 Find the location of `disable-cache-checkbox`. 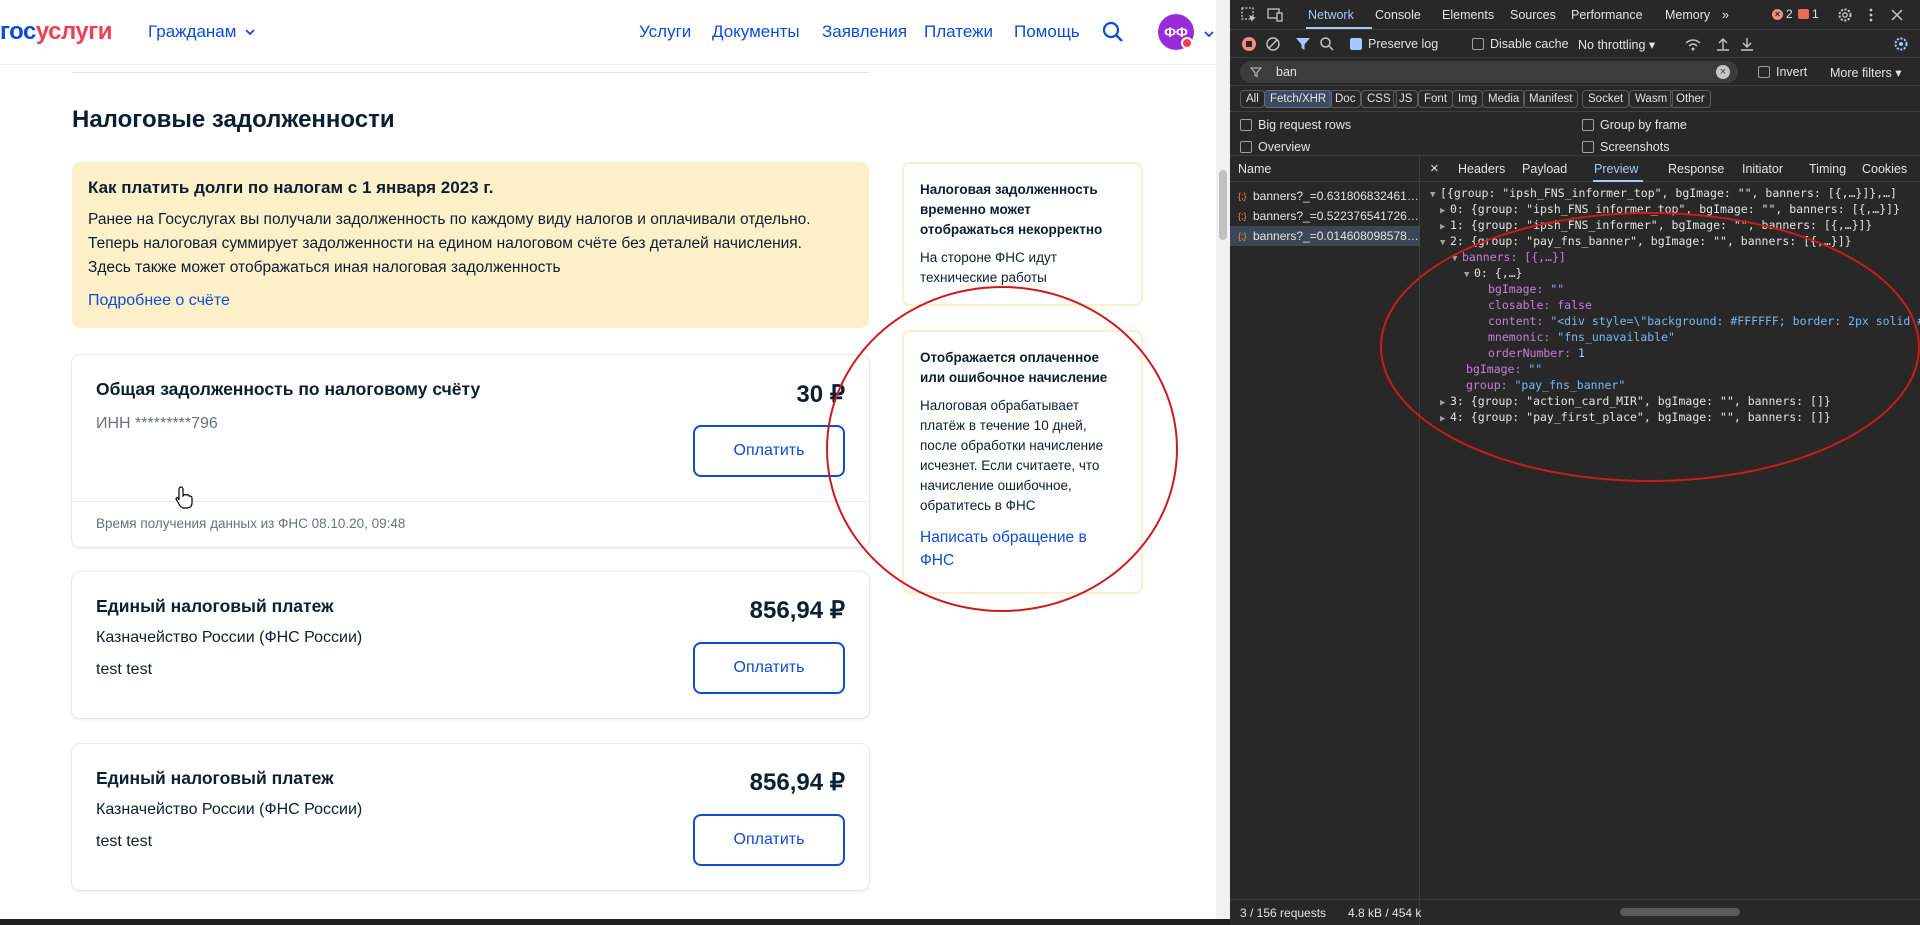

disable-cache-checkbox is located at coordinates (1478, 44).